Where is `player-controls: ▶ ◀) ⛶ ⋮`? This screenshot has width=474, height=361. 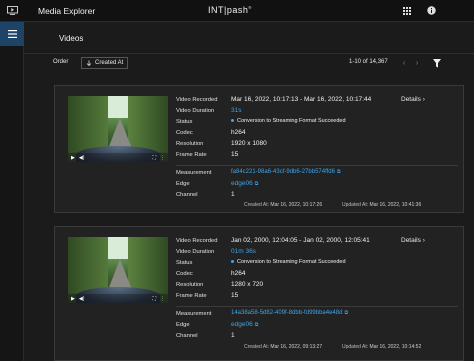 player-controls: ▶ ◀) ⛶ ⋮ is located at coordinates (118, 298).